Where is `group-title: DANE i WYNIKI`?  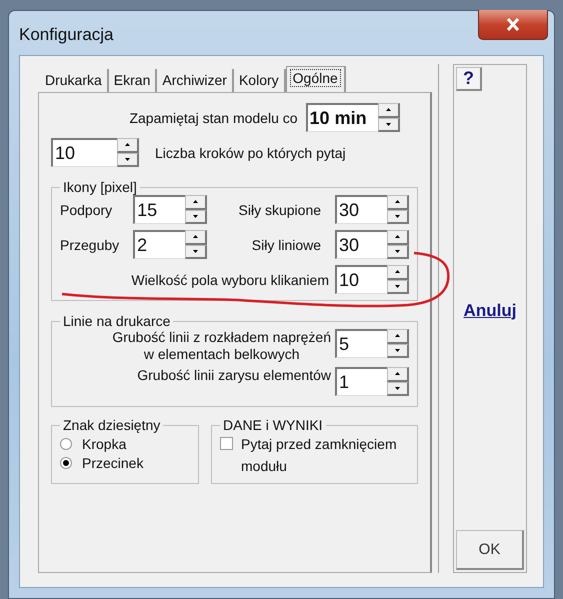 group-title: DANE i WYNIKI is located at coordinates (273, 425).